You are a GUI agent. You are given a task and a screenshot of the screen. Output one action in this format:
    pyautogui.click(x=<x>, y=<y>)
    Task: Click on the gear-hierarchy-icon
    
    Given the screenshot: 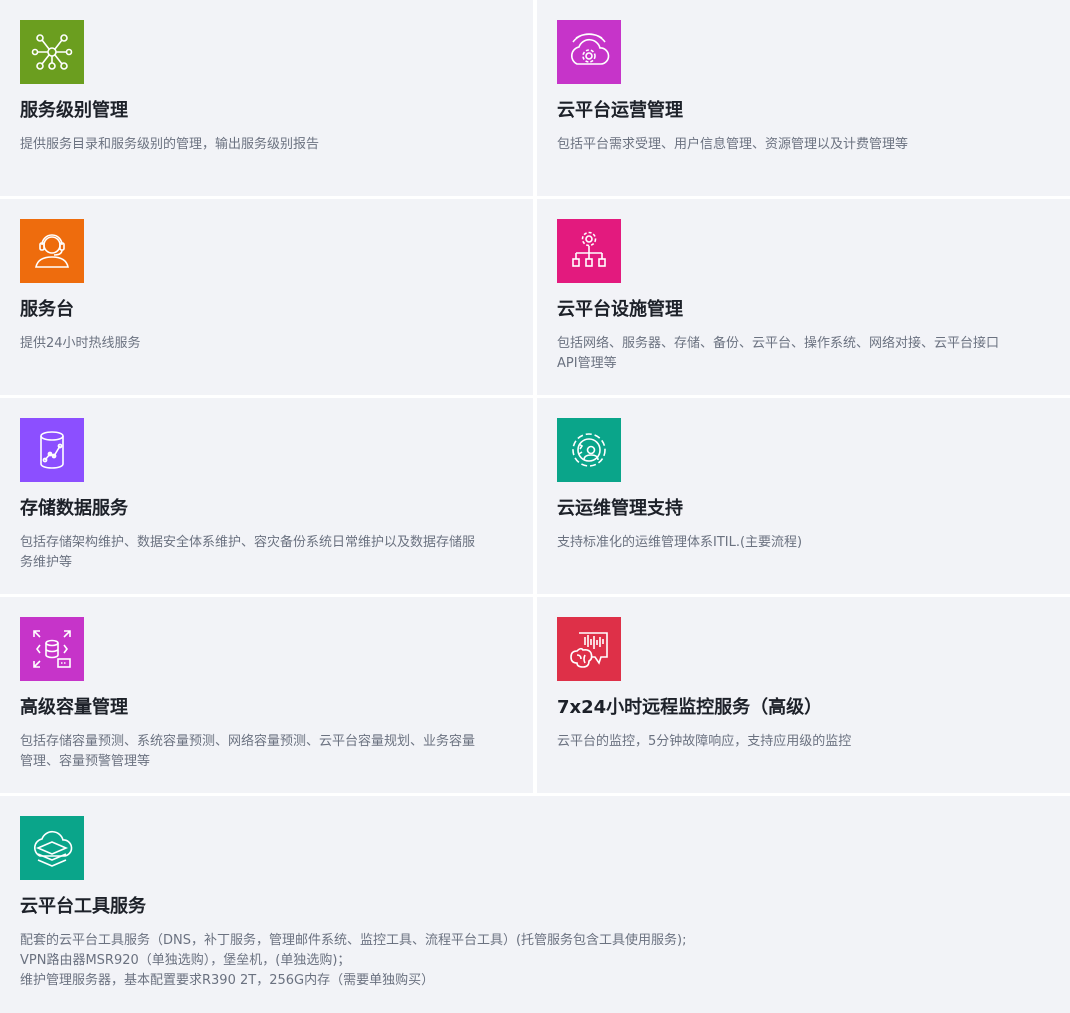 What is the action you would take?
    pyautogui.click(x=589, y=249)
    